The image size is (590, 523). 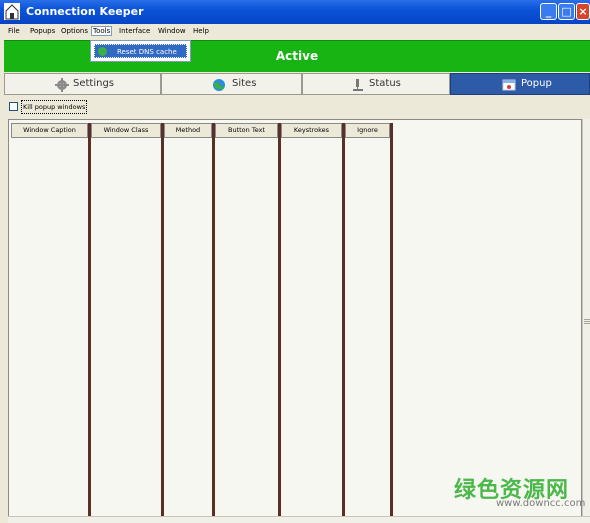 What do you see at coordinates (14, 31) in the screenshot?
I see `menu-file: File` at bounding box center [14, 31].